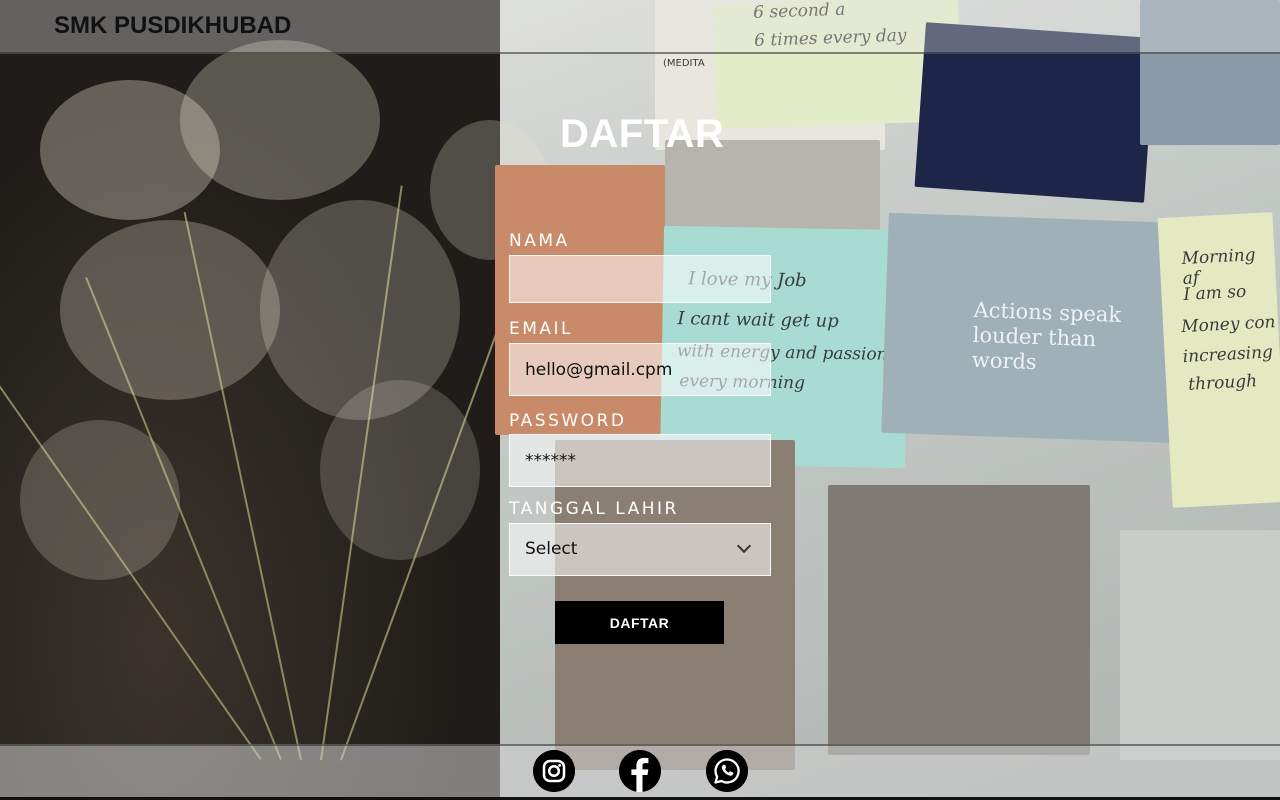 The image size is (1280, 800). I want to click on password-input, so click(640, 460).